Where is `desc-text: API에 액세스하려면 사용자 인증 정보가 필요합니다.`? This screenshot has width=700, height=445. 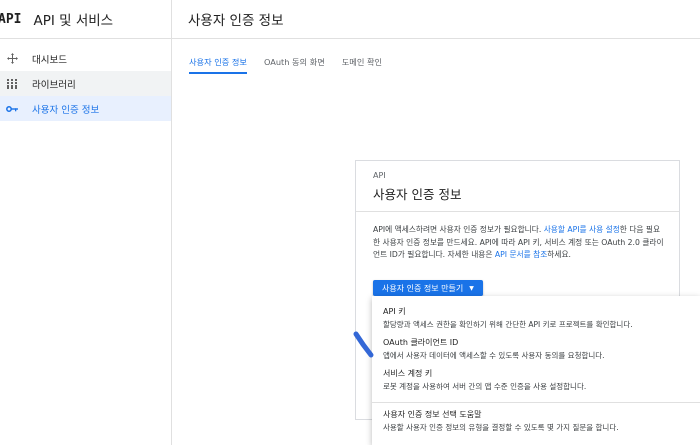
desc-text: API에 액세스하려면 사용자 인증 정보가 필요합니다. is located at coordinates (458, 229).